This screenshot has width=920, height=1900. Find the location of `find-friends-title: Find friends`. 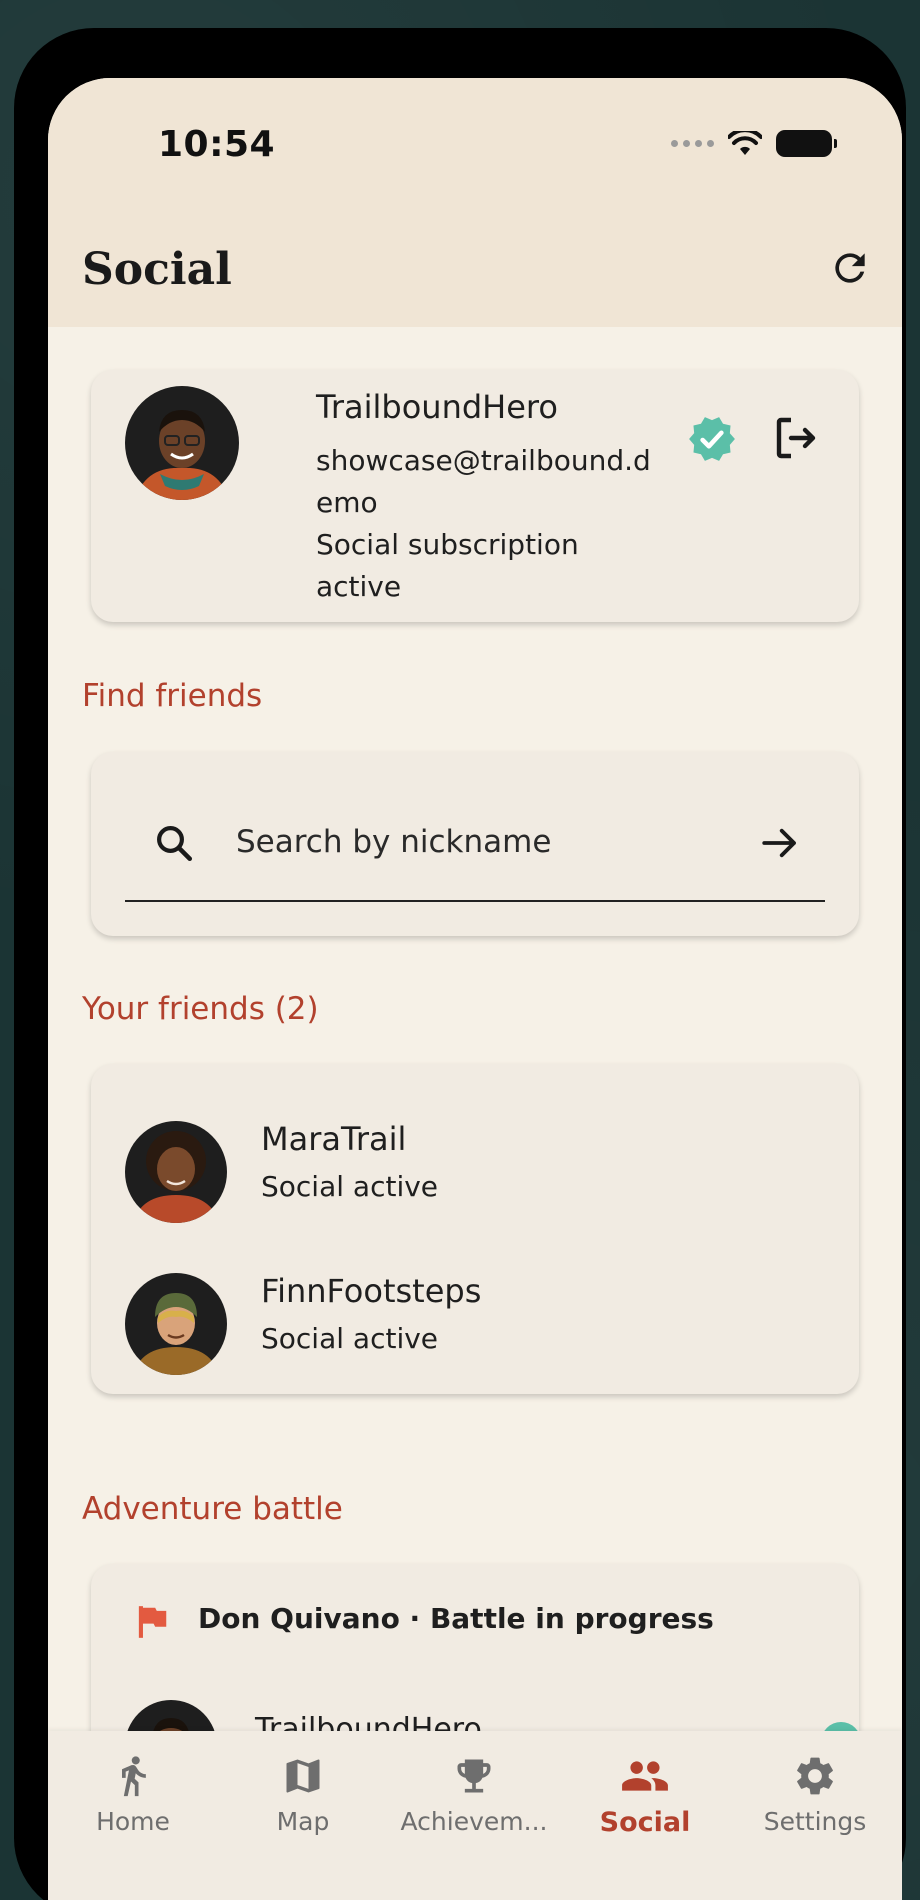

find-friends-title: Find friends is located at coordinates (172, 696).